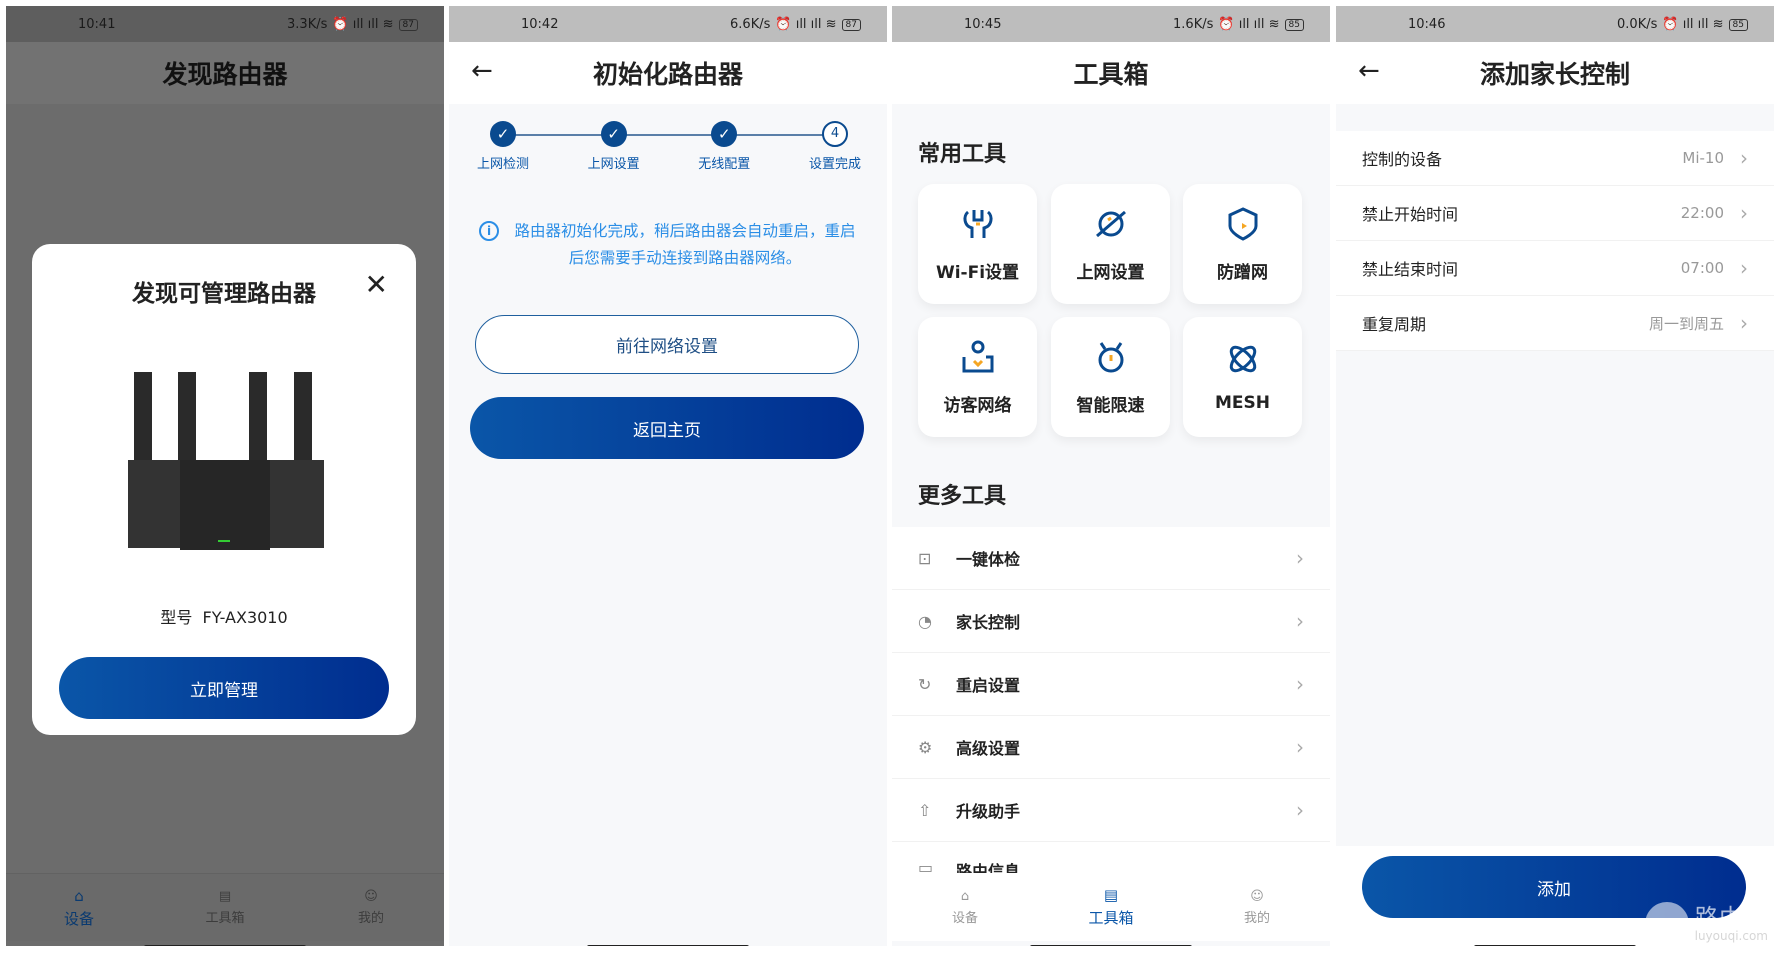  I want to click on step-label: 设置完成, so click(834, 164).